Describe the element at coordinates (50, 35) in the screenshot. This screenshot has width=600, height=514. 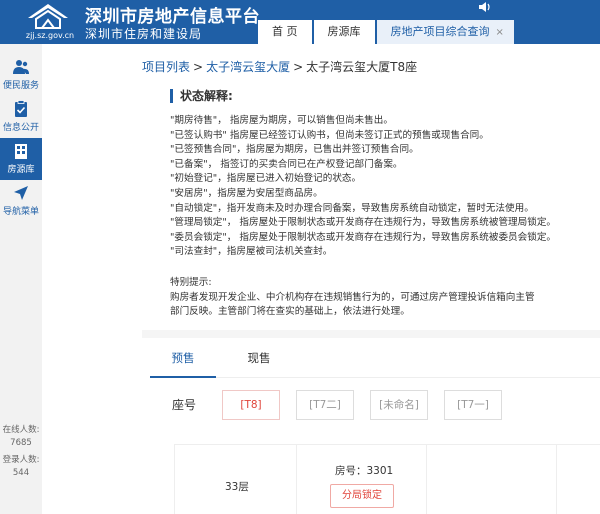
I see `logo-url-text: zjj.sz.gov.cn` at that location.